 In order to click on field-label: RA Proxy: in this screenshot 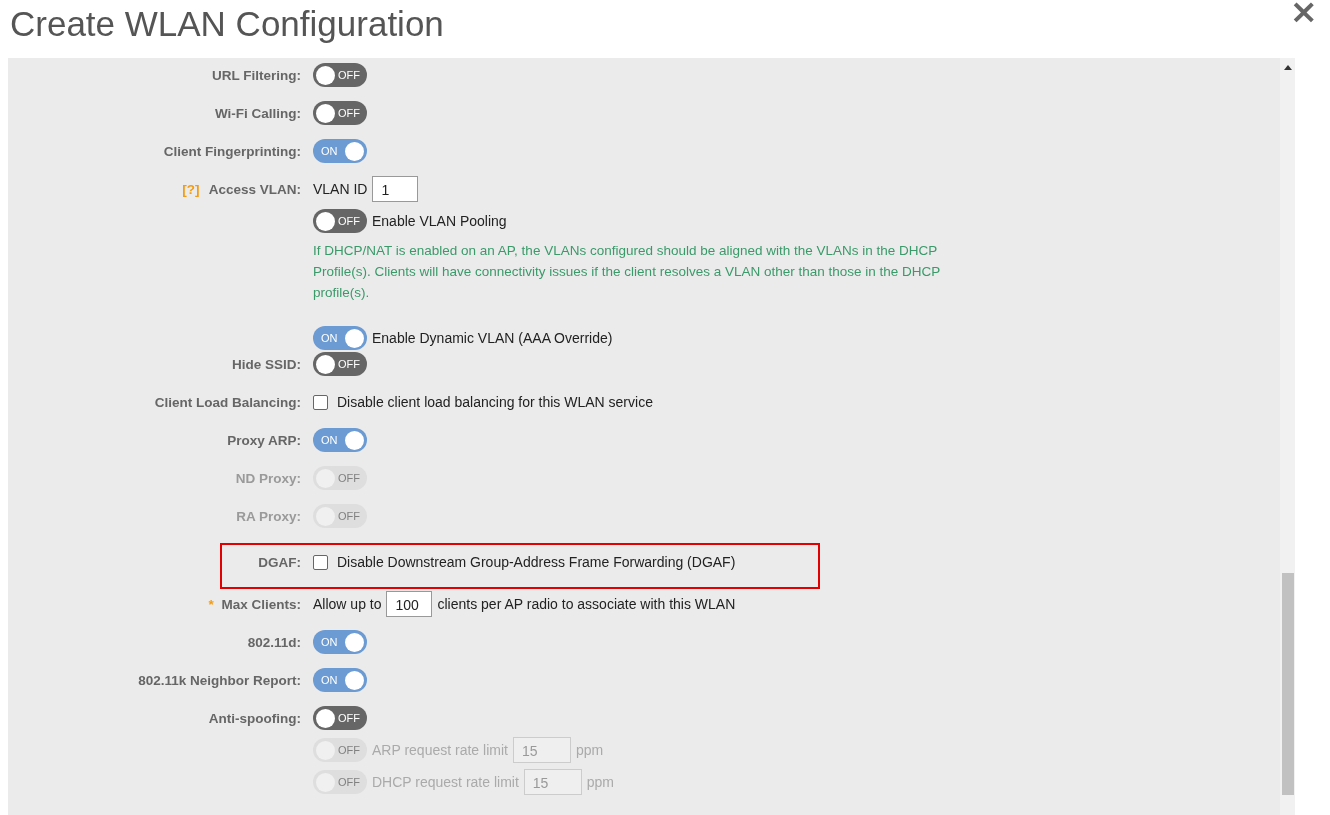, I will do `click(268, 516)`.